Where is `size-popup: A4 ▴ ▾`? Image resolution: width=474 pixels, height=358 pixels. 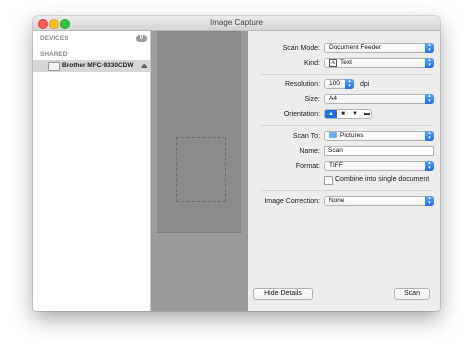 size-popup: A4 ▴ ▾ is located at coordinates (379, 99).